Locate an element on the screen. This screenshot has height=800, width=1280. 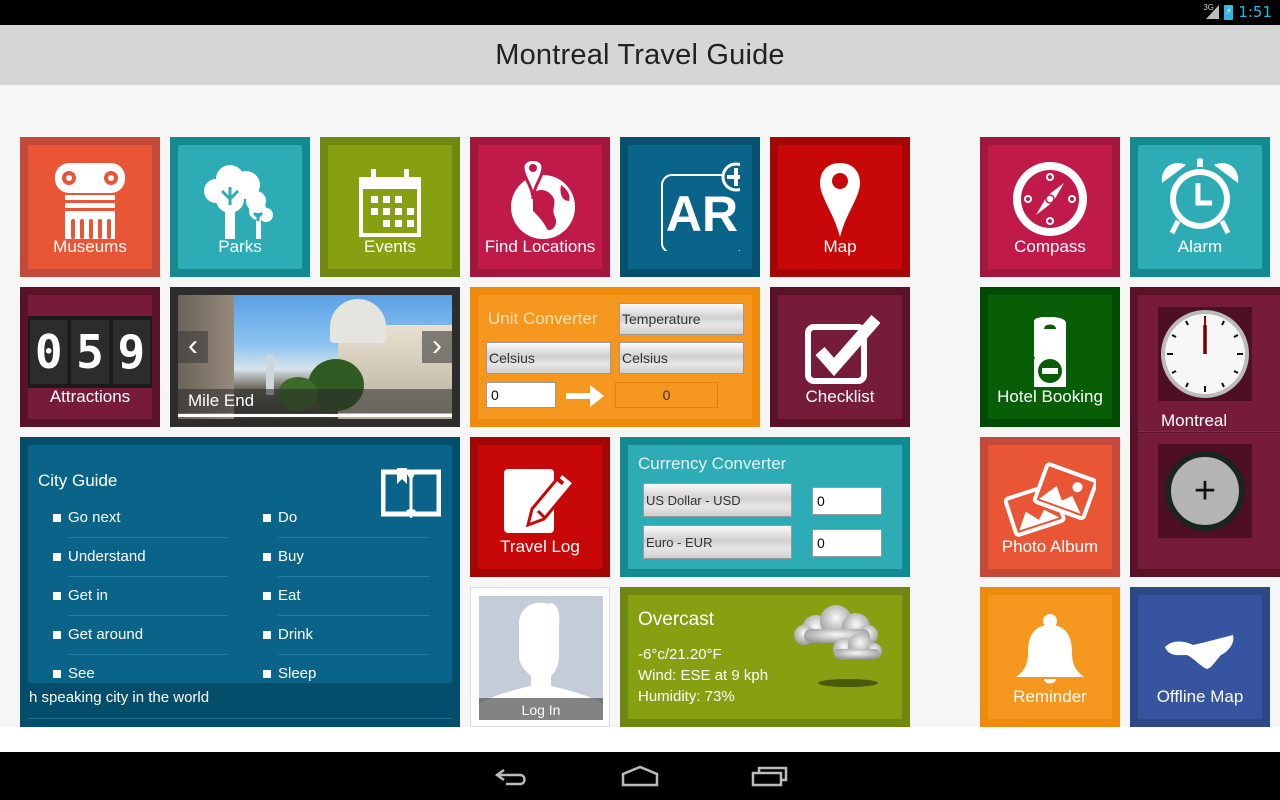
globe-pin-icon is located at coordinates (543, 198).